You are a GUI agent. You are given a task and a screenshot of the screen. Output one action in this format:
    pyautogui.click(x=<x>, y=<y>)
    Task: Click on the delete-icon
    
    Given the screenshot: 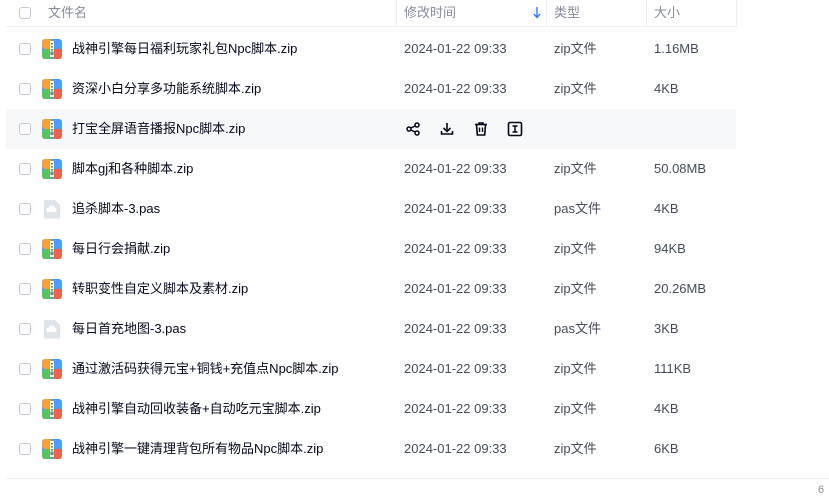 What is the action you would take?
    pyautogui.click(x=481, y=129)
    